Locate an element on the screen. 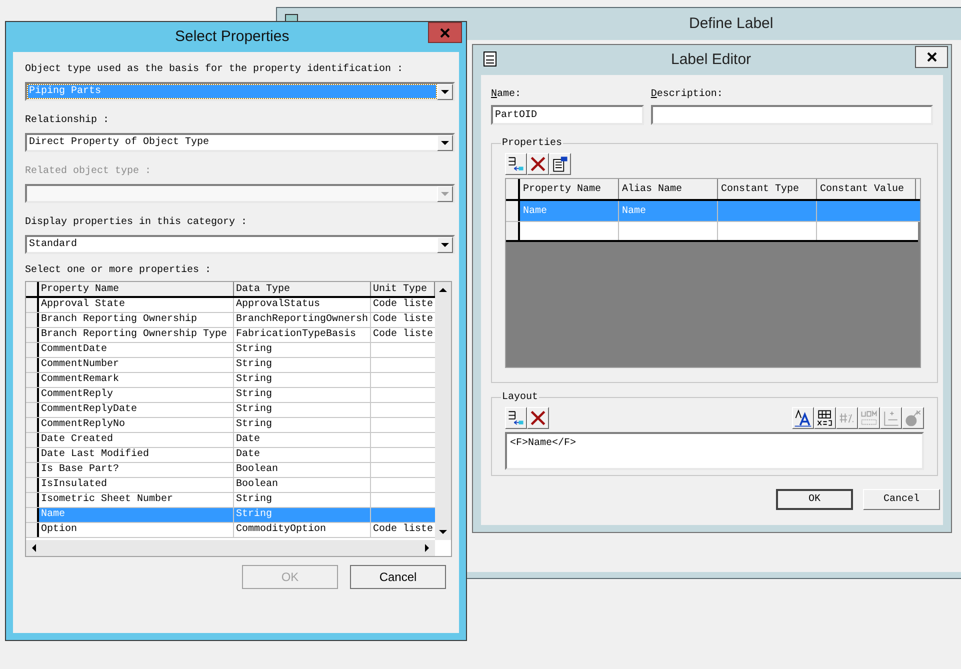 The image size is (961, 669). table-row: Branch Reporting Ownership Type FabricationTypeBasis Code liste is located at coordinates (230, 335).